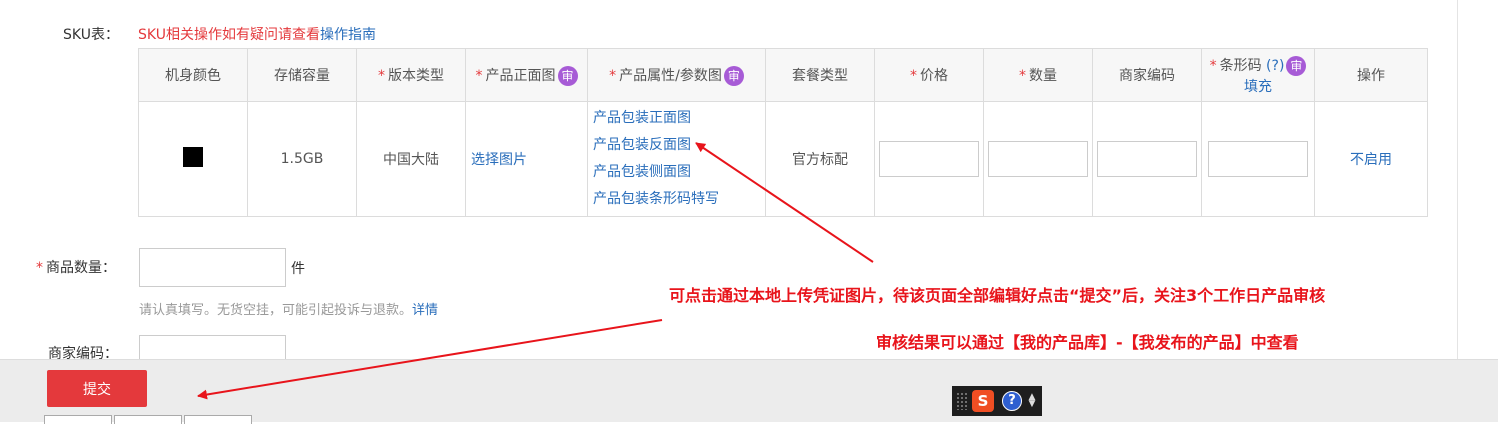 The image size is (1498, 424). Describe the element at coordinates (499, 160) in the screenshot. I see `select-image-link: 选择图片` at that location.